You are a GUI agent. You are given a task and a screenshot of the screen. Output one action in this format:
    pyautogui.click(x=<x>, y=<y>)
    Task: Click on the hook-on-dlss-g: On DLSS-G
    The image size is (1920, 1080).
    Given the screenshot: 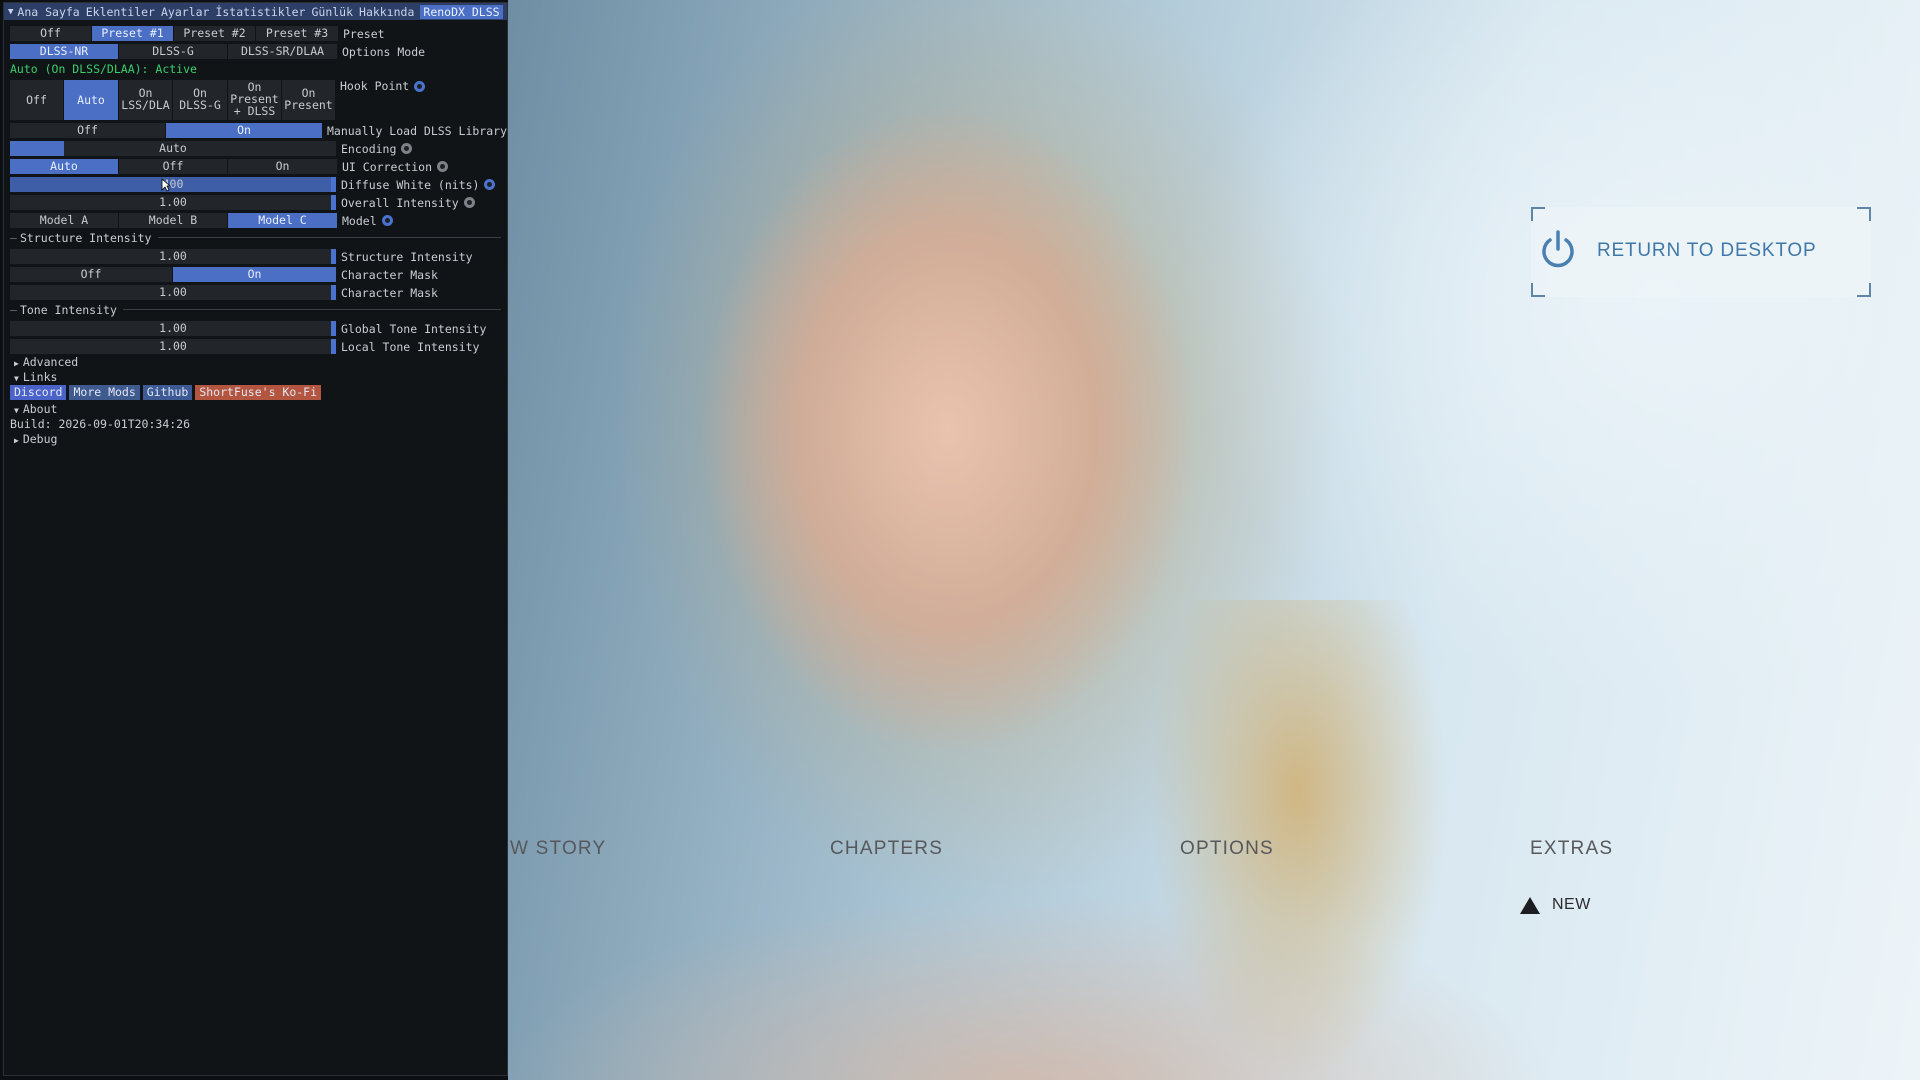 What is the action you would take?
    pyautogui.click(x=200, y=100)
    